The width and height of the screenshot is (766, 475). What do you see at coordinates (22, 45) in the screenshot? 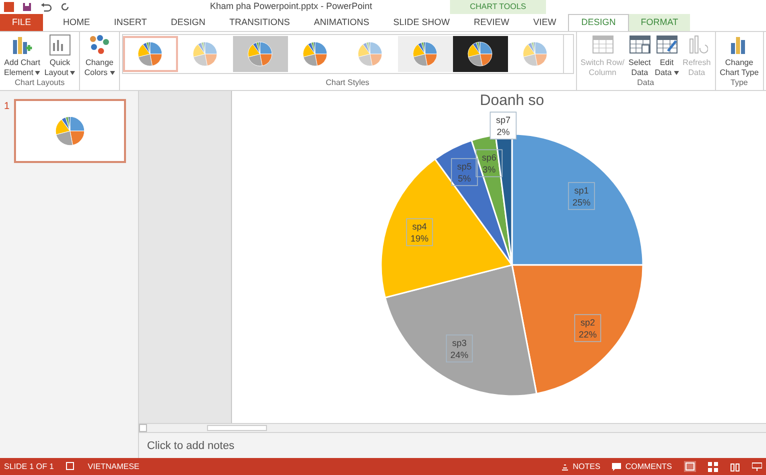
I see `add-chart-icon` at bounding box center [22, 45].